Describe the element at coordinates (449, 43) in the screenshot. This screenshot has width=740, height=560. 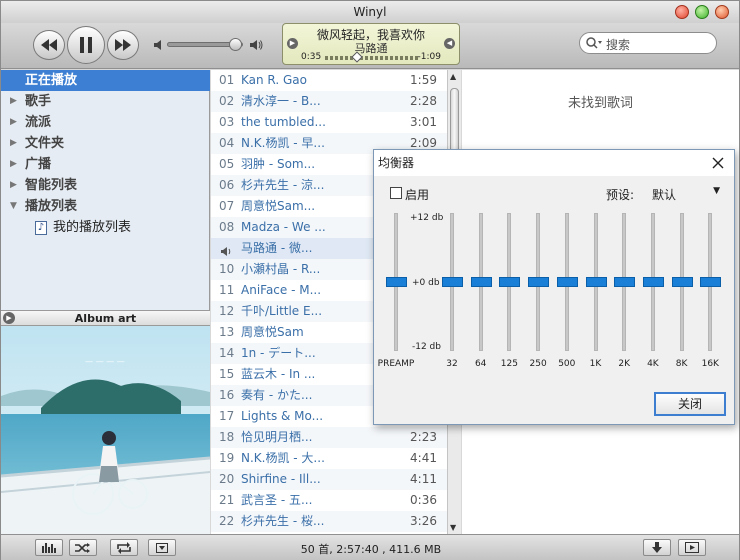
I see `lcd-right-toggle-icon: ◀` at that location.